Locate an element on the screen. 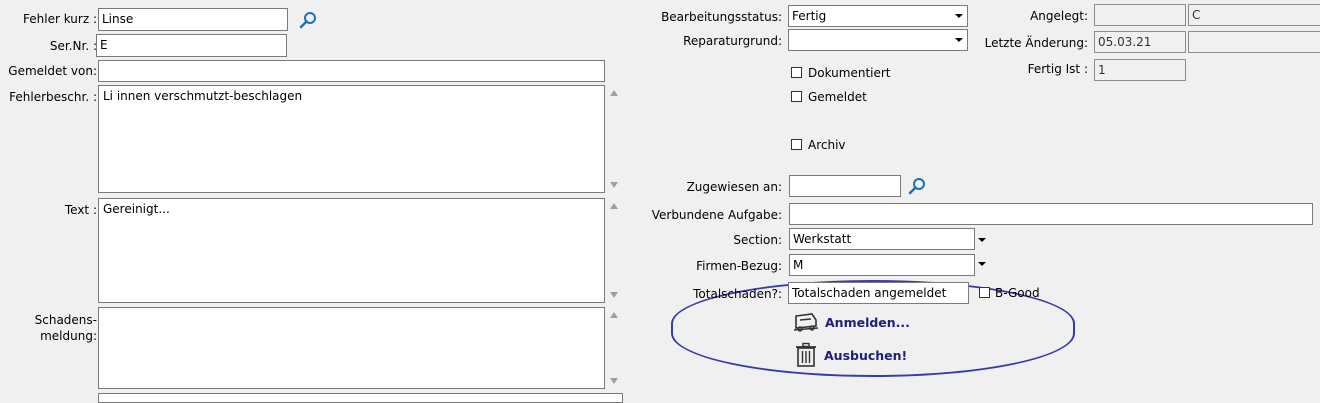 This screenshot has width=1320, height=403. gemeldet-label: Gemeldet is located at coordinates (837, 97).